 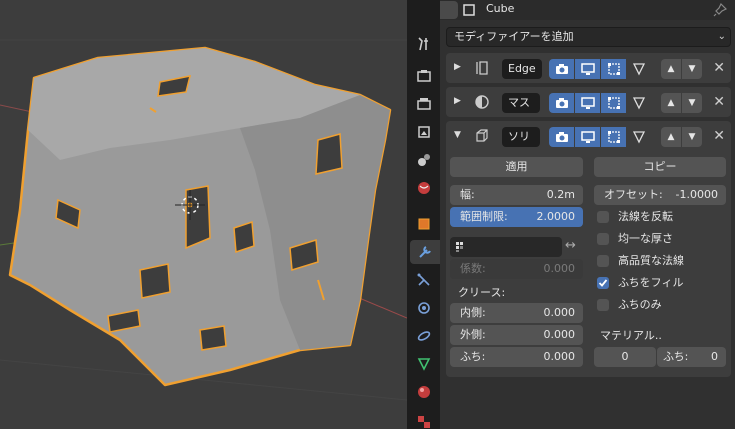 I want to click on data-tab, so click(x=424, y=364).